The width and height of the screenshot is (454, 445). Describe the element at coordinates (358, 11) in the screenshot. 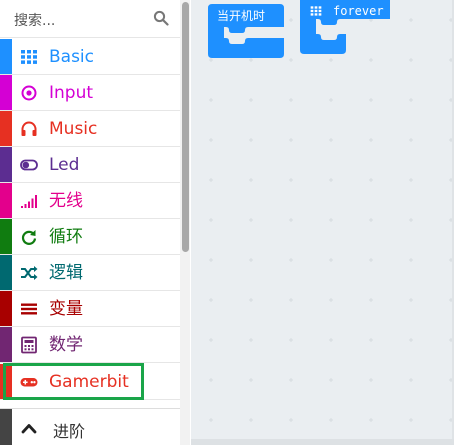

I see `forever-block-label: forever` at that location.